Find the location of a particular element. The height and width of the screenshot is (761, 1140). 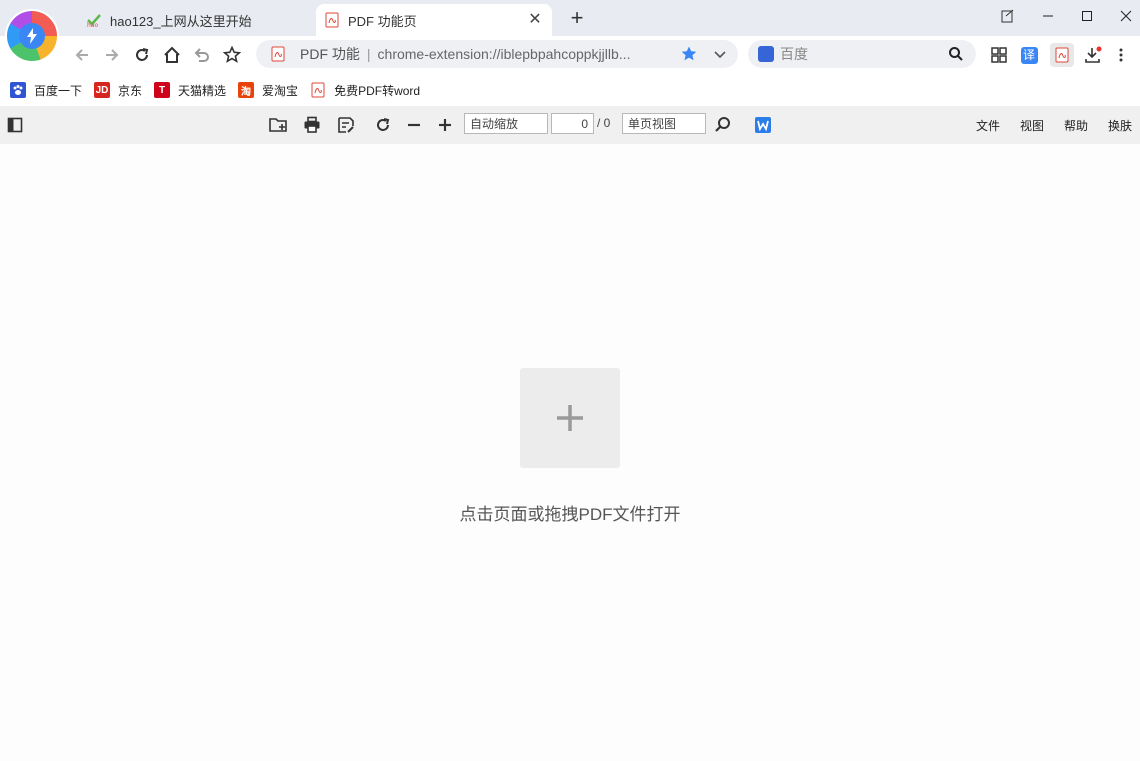

open-file-icon is located at coordinates (279, 125).